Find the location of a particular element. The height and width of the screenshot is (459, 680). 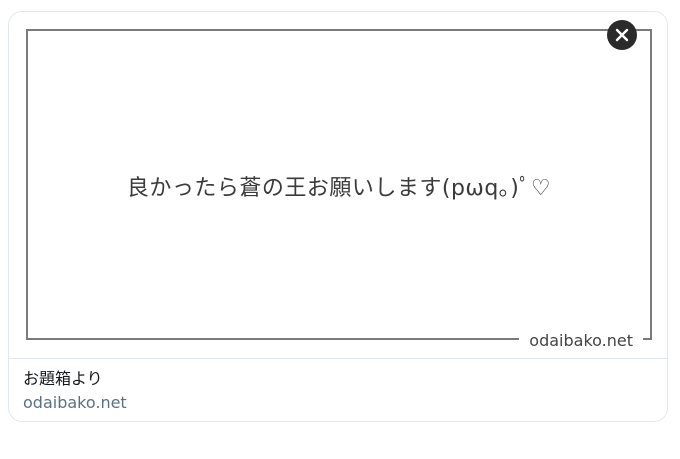

close-button is located at coordinates (622, 35).